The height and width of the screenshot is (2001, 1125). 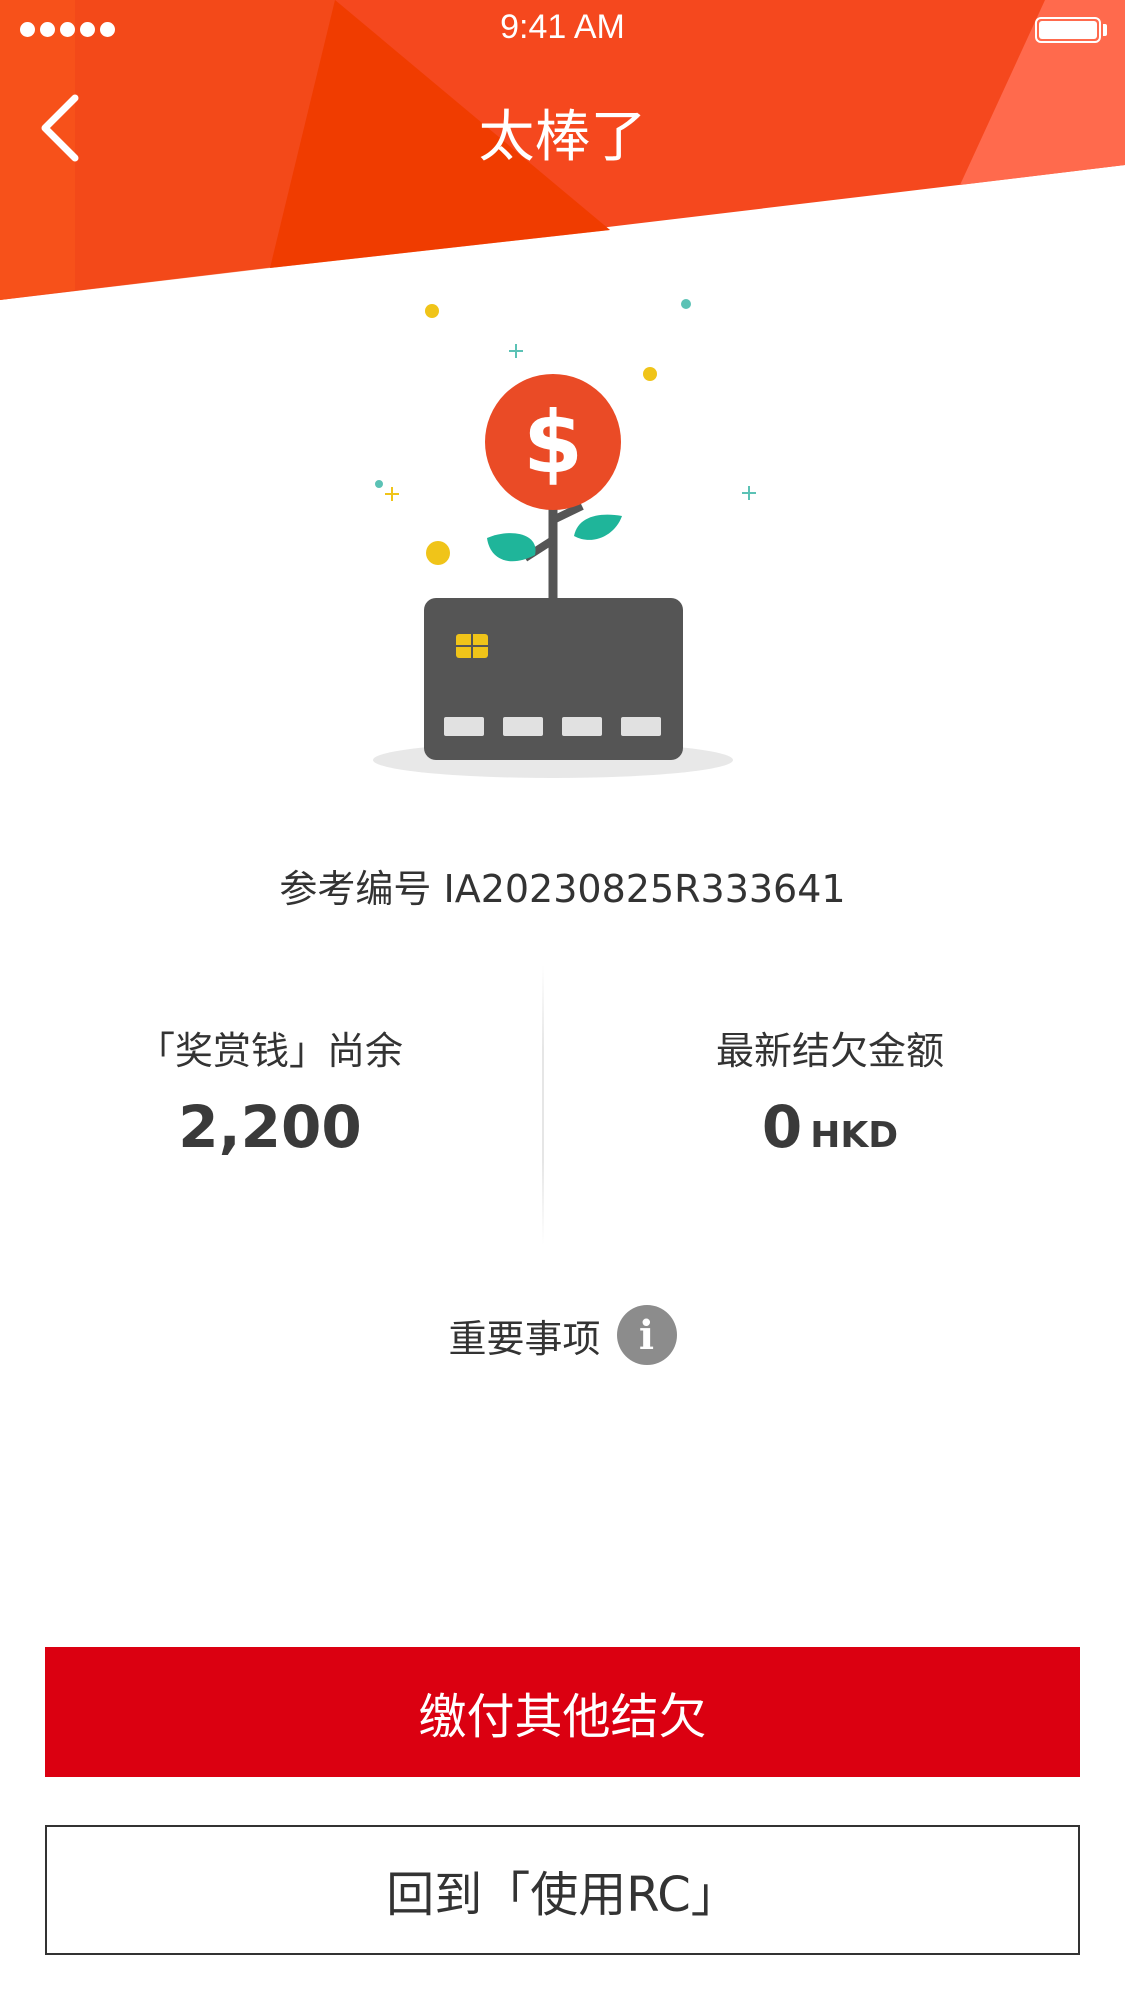 I want to click on pay-other-balances-button: 缴付其他结欠, so click(x=562, y=1712).